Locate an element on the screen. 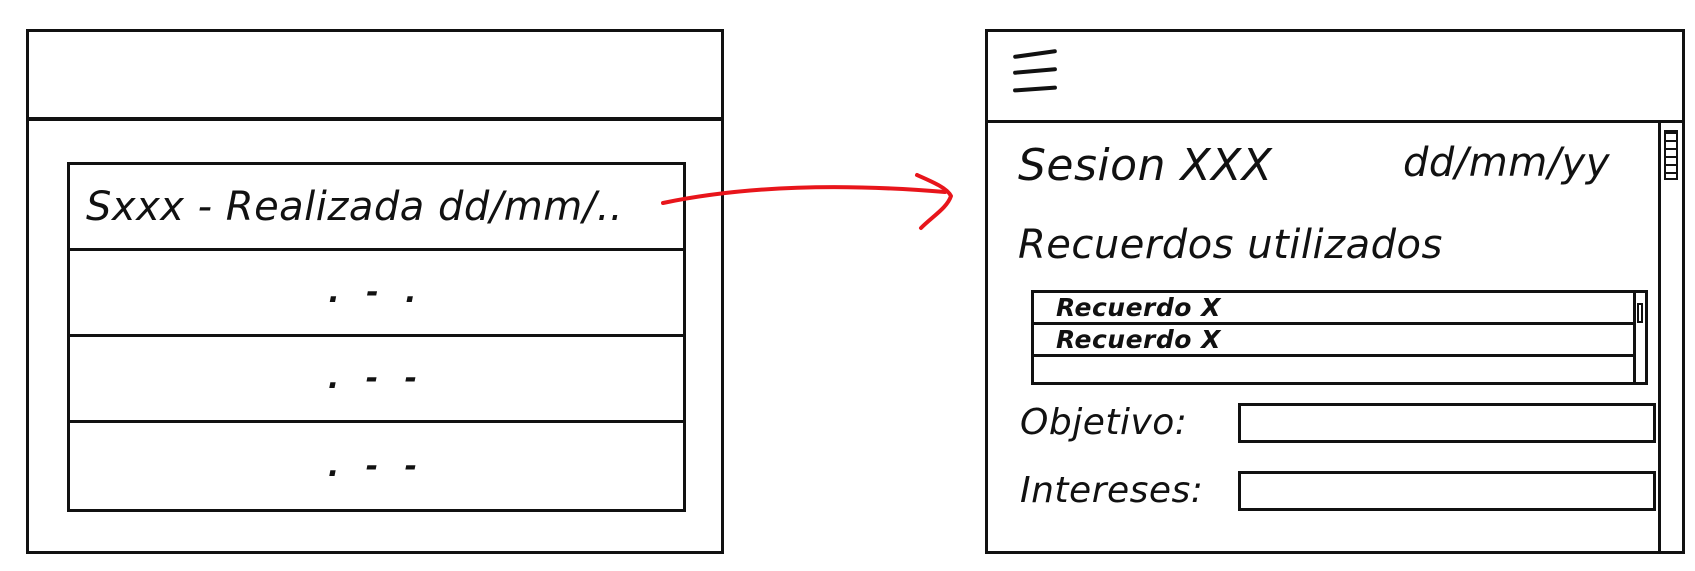 The image size is (1695, 571). session-date: dd/mm/yy is located at coordinates (1507, 163).